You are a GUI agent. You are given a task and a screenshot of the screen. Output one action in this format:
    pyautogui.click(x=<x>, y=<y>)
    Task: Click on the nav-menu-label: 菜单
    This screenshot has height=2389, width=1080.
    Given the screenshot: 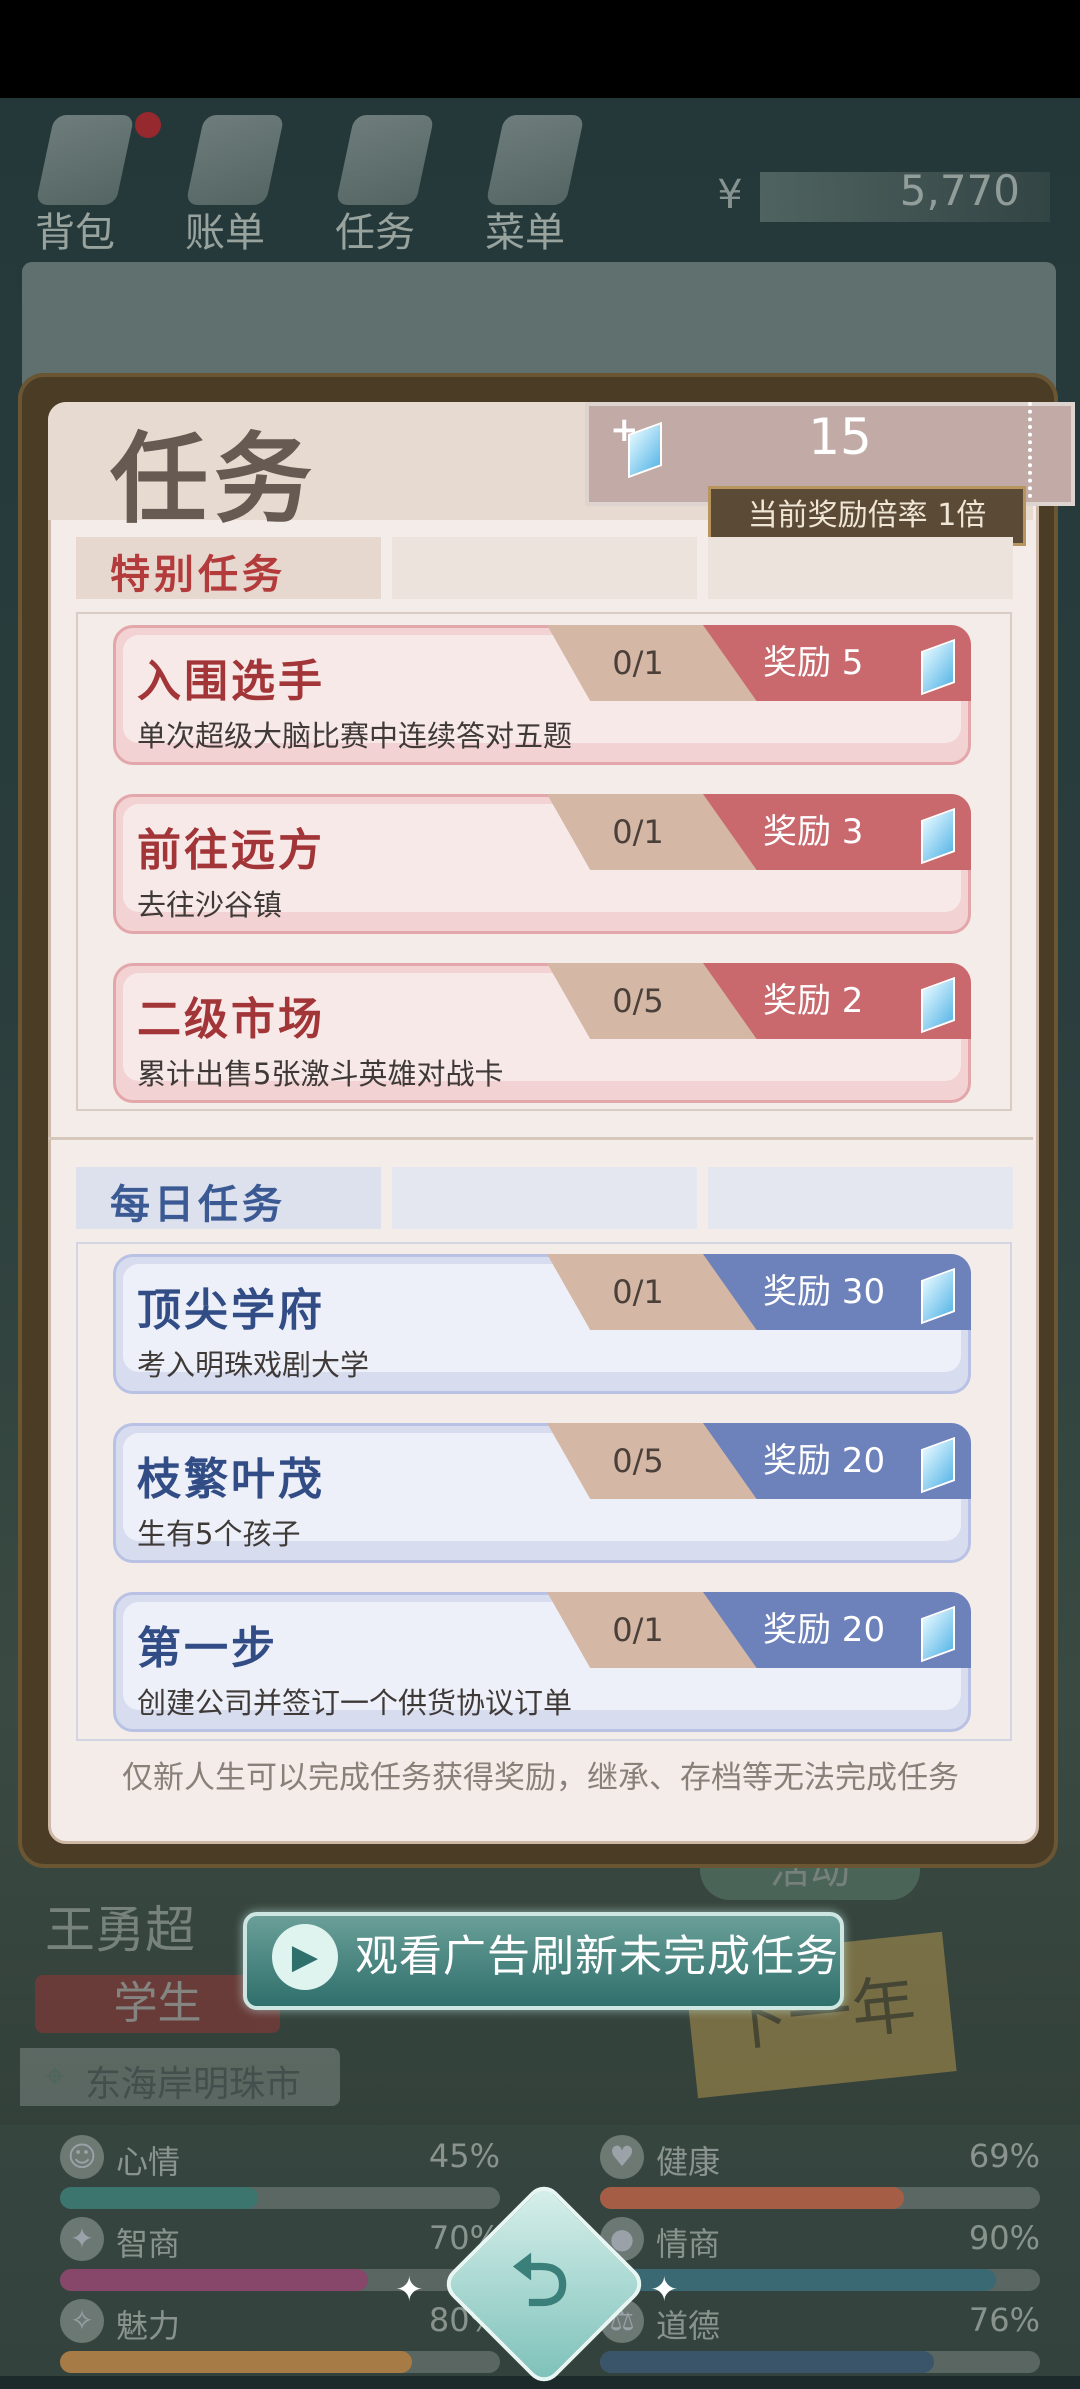 What is the action you would take?
    pyautogui.click(x=525, y=233)
    